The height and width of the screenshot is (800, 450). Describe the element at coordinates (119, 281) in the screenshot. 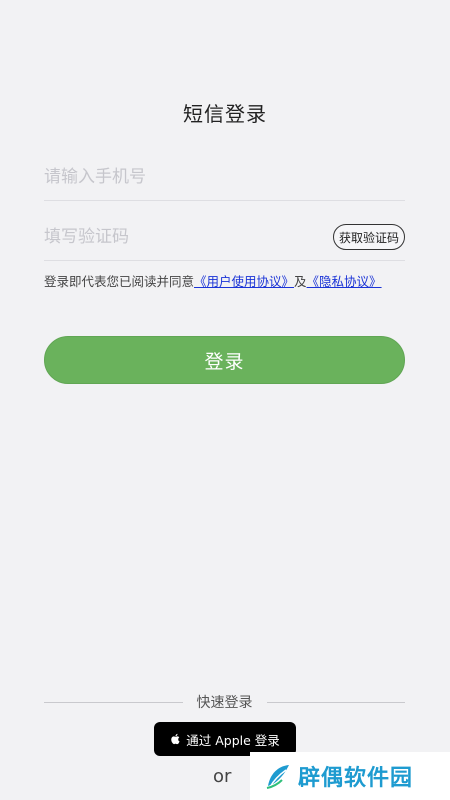

I see `agreement-prefix: 登录即代表您已阅读并同意` at that location.